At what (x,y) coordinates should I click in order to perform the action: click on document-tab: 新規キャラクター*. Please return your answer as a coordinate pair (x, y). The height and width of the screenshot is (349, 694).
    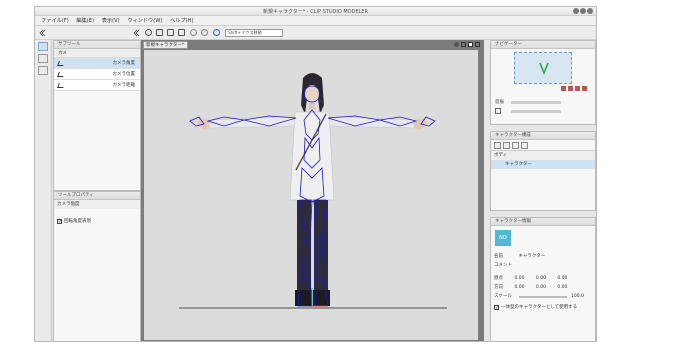
    Looking at the image, I should click on (165, 45).